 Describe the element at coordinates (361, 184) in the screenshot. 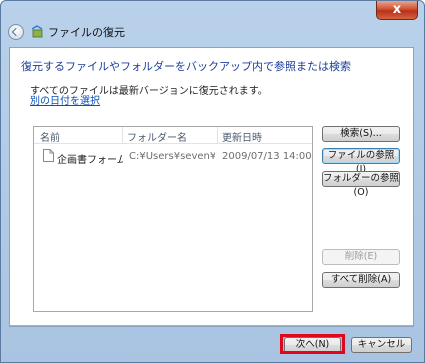

I see `browse-folders-button: フォルダーの参照(O)` at that location.